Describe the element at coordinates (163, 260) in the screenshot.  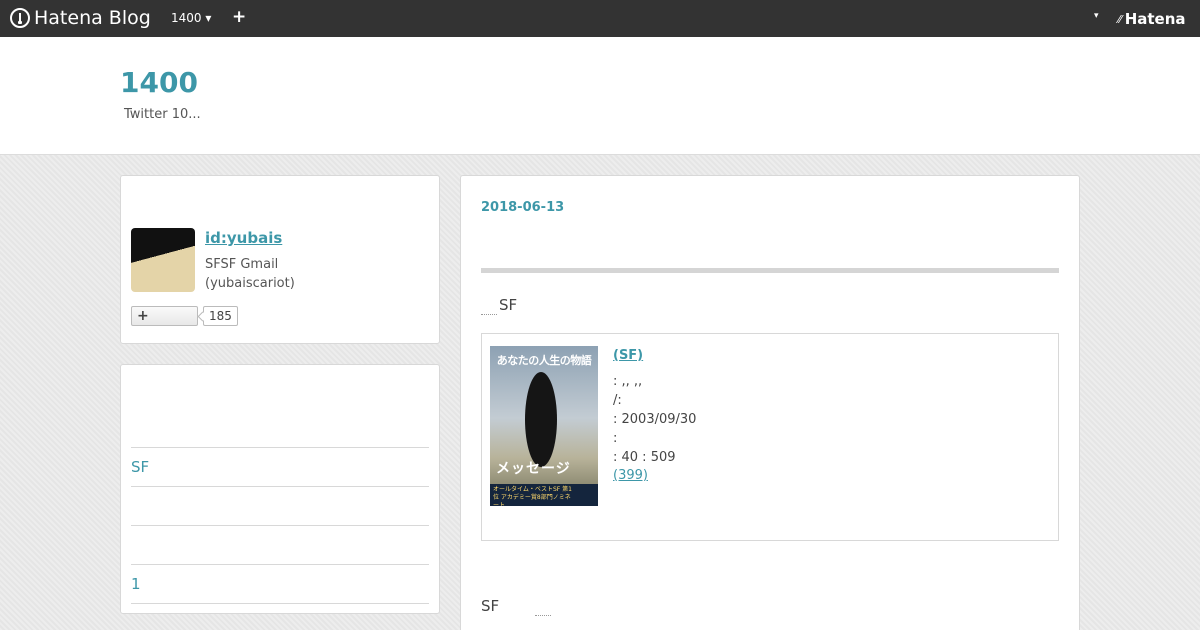
I see `avatar` at that location.